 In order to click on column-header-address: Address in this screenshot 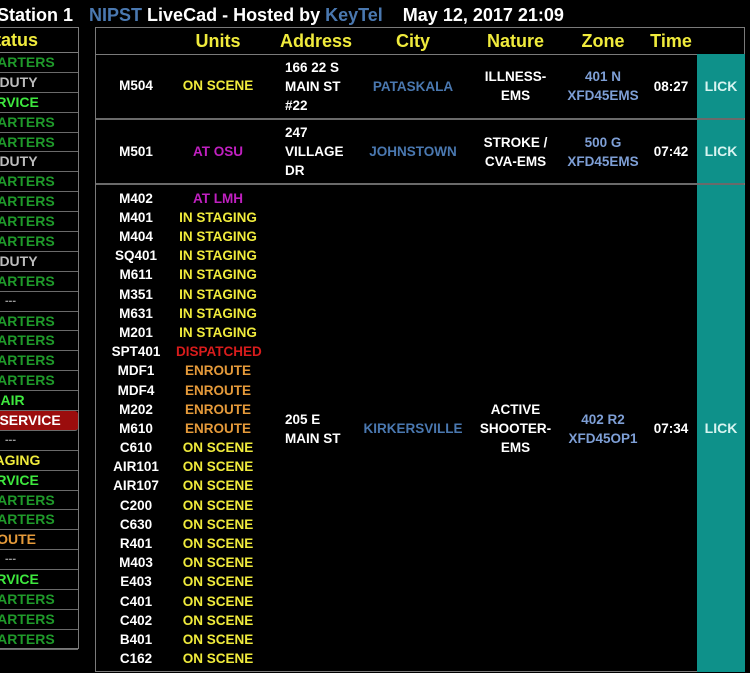, I will do `click(316, 41)`.